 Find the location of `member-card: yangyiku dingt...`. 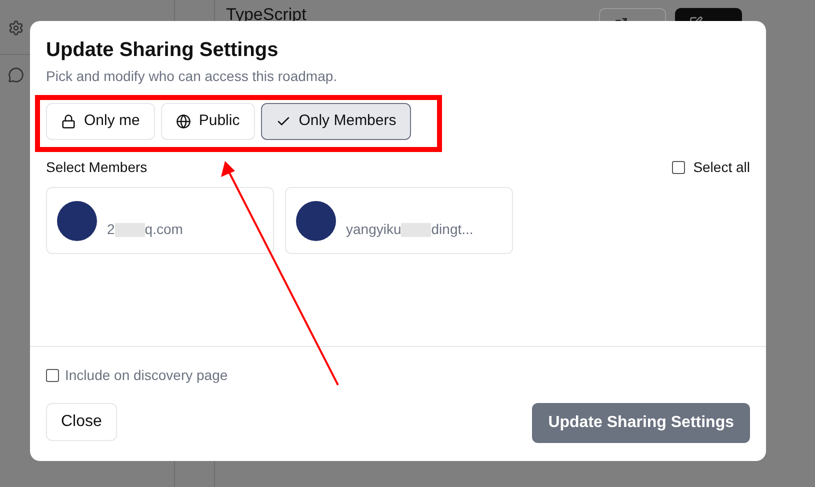

member-card: yangyiku dingt... is located at coordinates (399, 220).